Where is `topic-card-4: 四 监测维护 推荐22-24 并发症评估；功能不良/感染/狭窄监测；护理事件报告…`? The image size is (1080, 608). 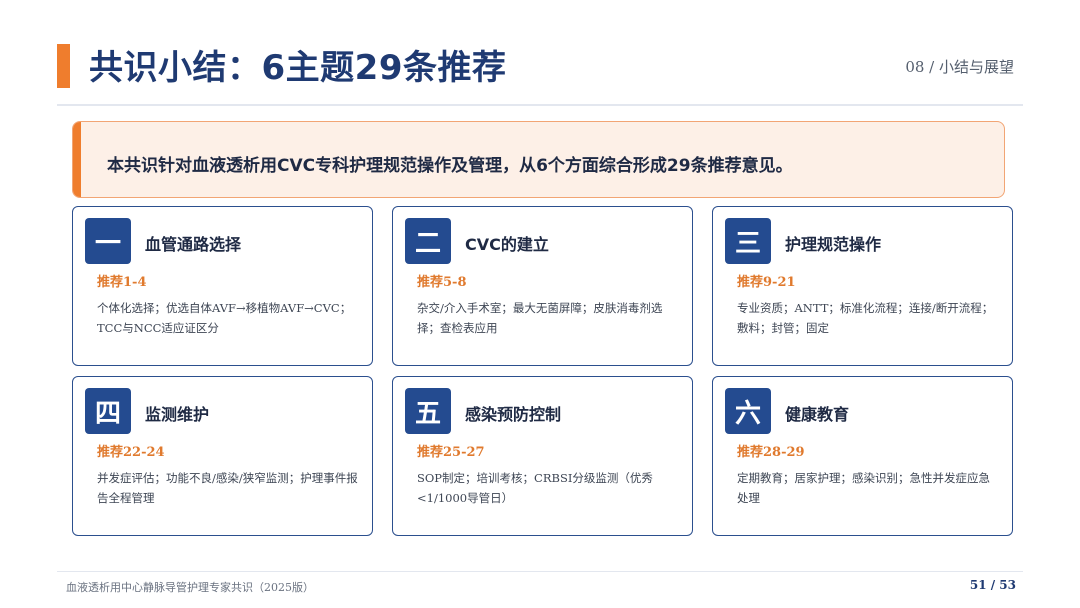 topic-card-4: 四 监测维护 推荐22-24 并发症评估；功能不良/感染/狭窄监测；护理事件报告… is located at coordinates (222, 456).